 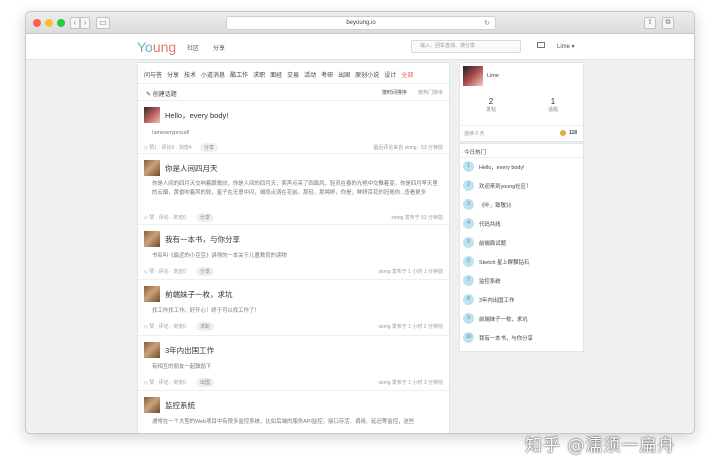 What do you see at coordinates (408, 148) in the screenshot?
I see `topic-info: 最后评论来自 xiong · 53 分钟前` at bounding box center [408, 148].